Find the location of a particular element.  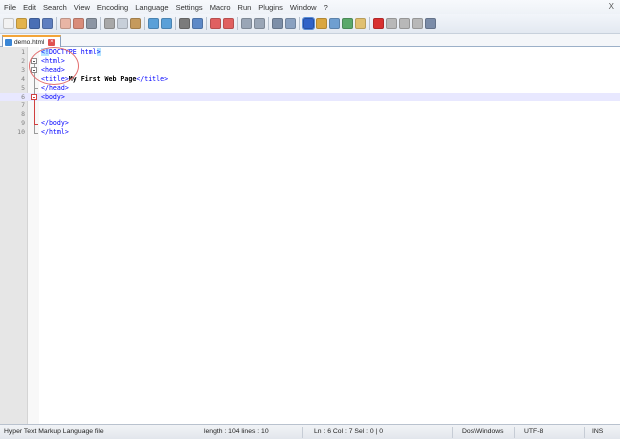

status-insert-mode: INS is located at coordinates (597, 431).